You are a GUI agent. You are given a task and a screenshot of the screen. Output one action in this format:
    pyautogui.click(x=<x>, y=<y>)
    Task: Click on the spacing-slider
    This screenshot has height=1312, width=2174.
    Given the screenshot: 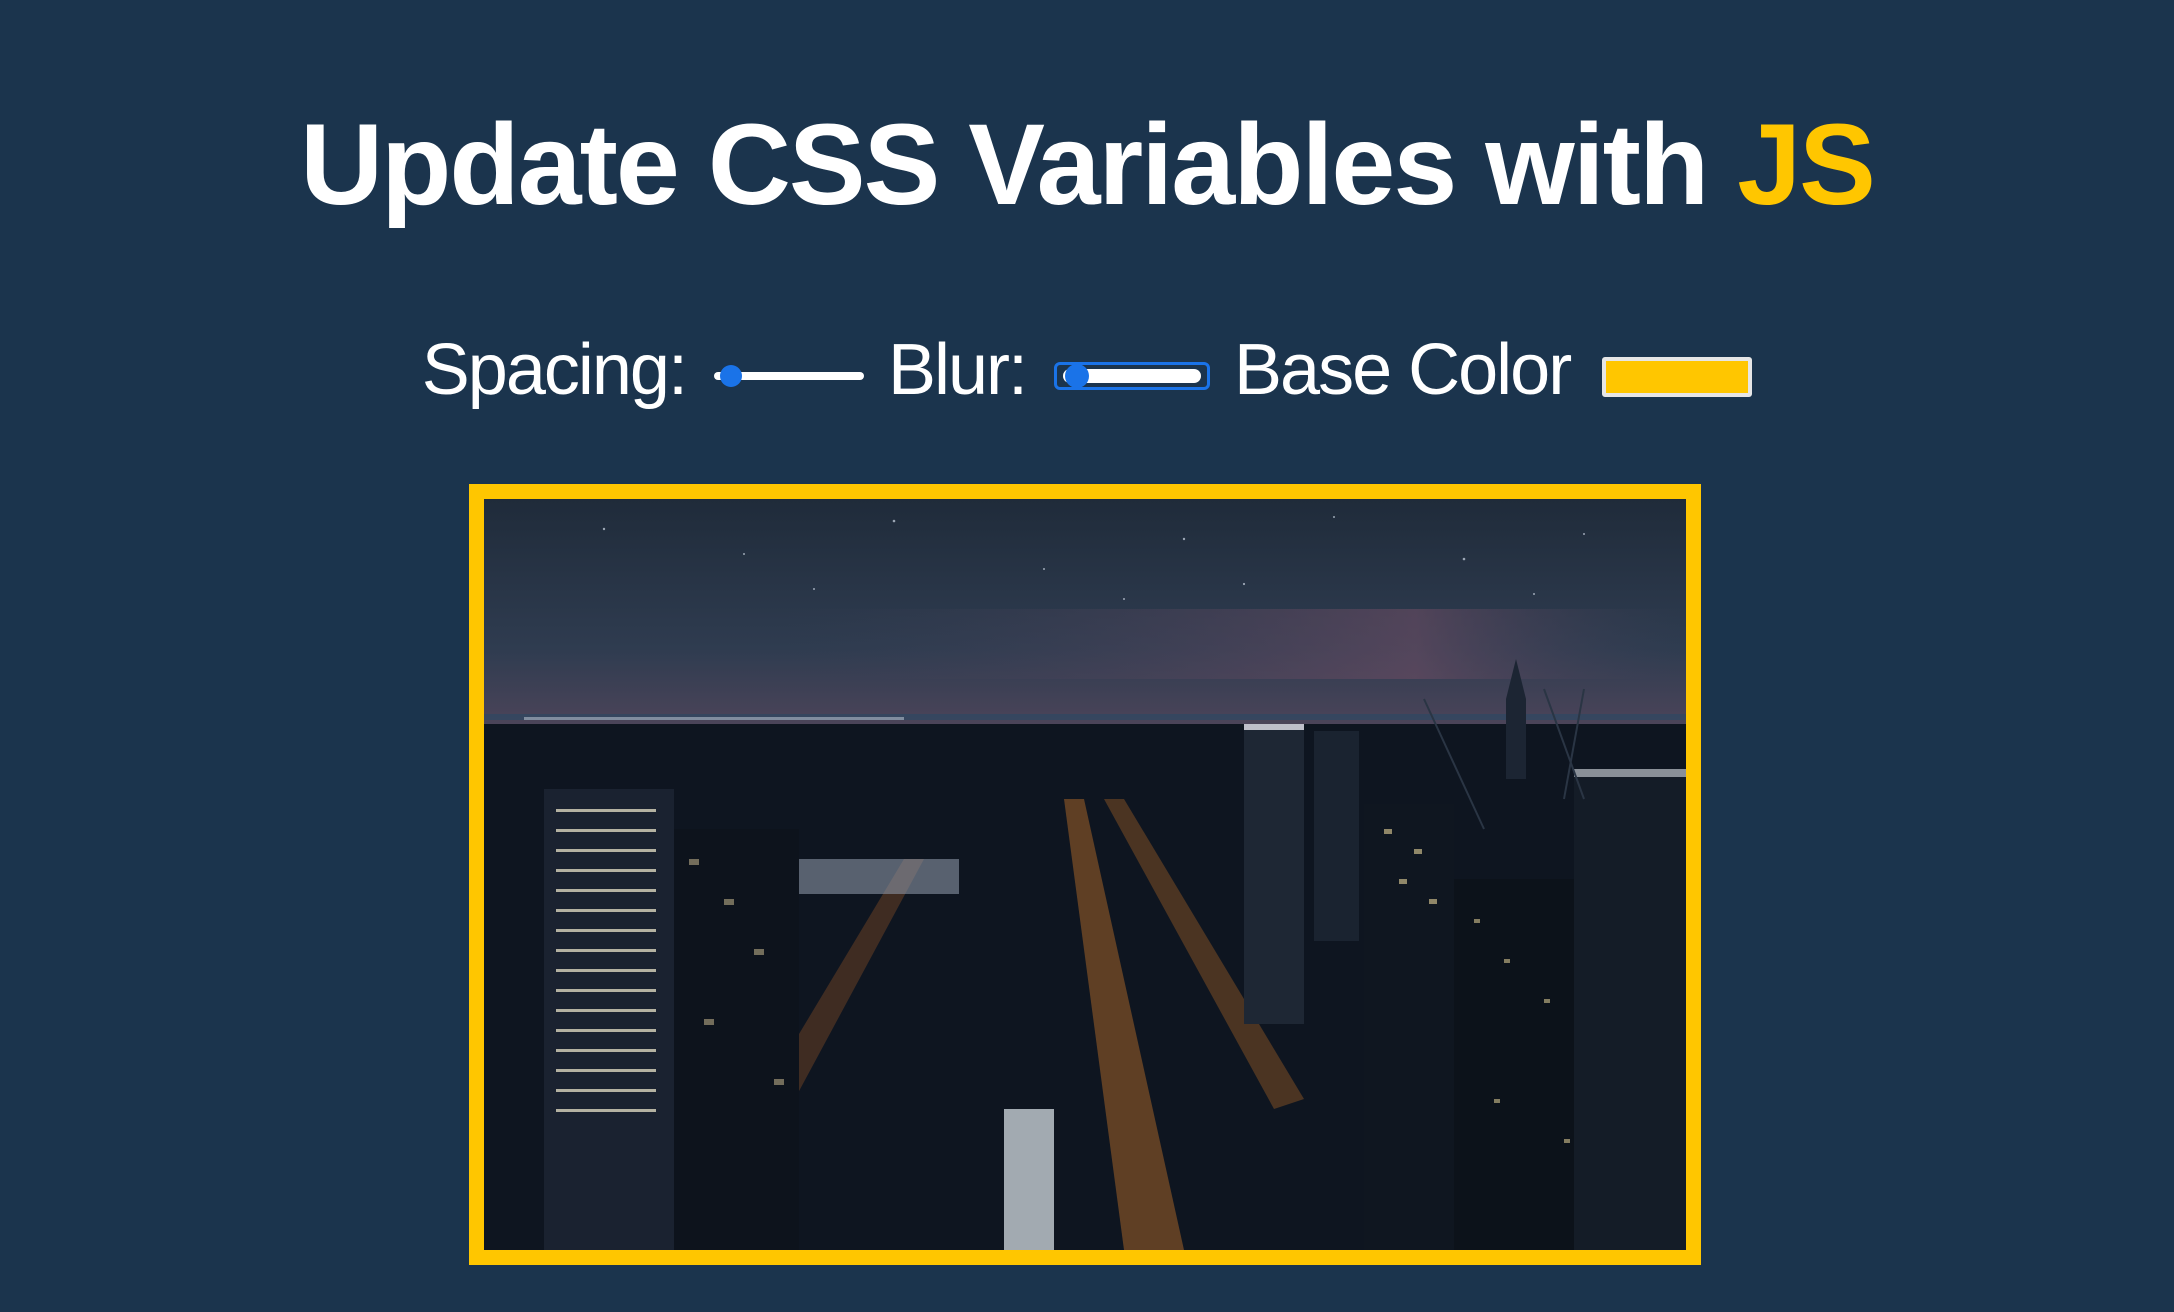 What is the action you would take?
    pyautogui.click(x=788, y=376)
    